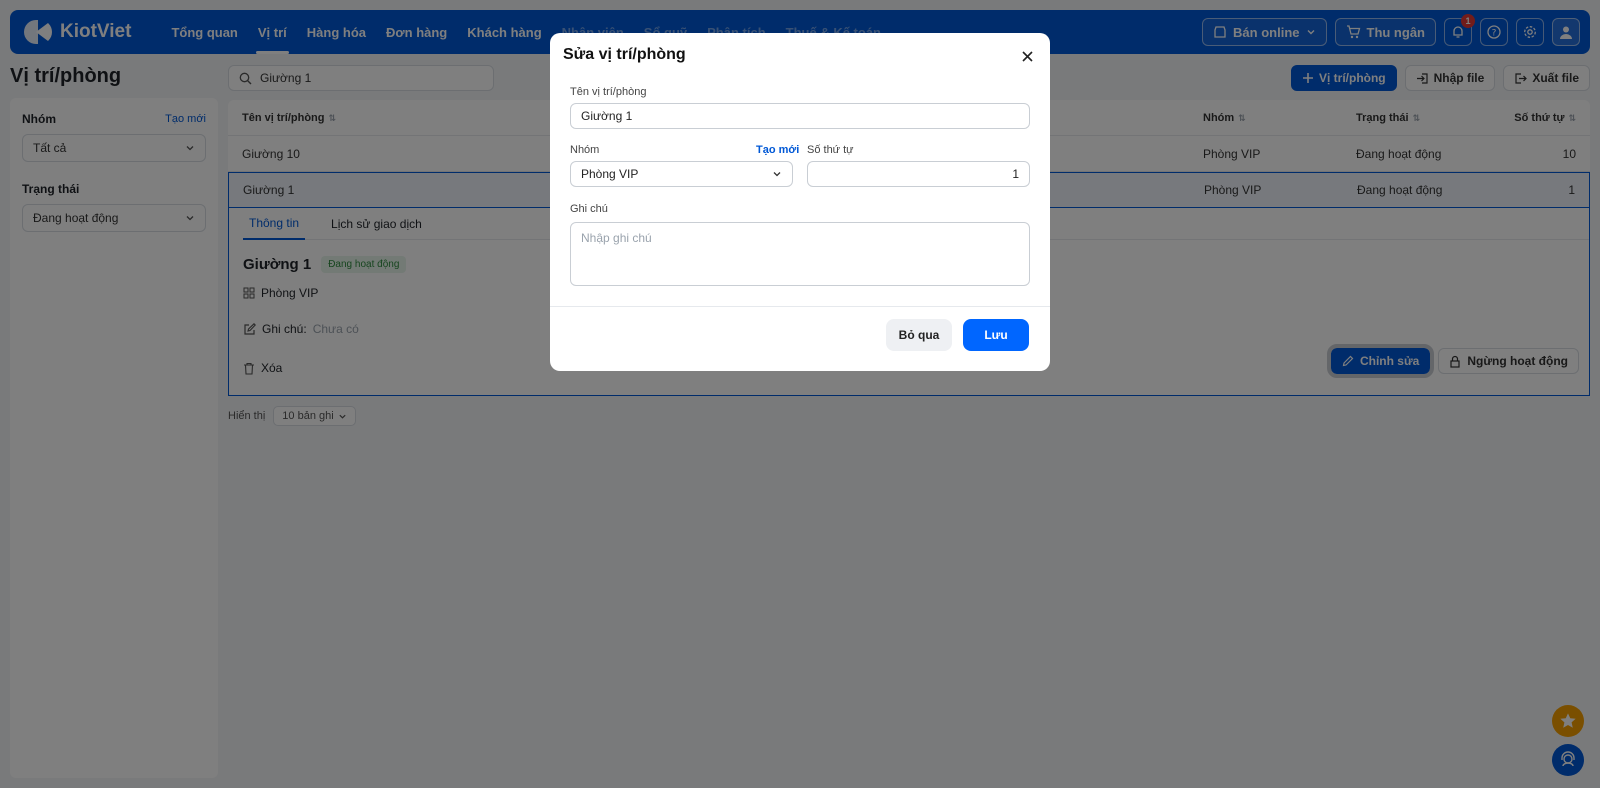 This screenshot has width=1600, height=788. I want to click on modal-divider, so click(800, 306).